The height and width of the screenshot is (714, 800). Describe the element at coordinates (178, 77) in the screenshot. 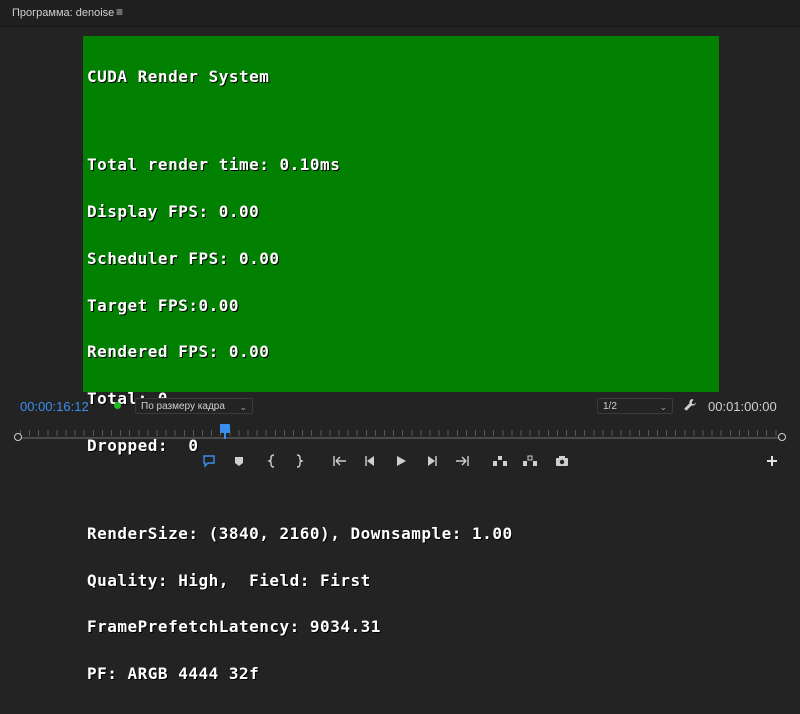

I see `overlay-heading: CUDA Render System` at that location.